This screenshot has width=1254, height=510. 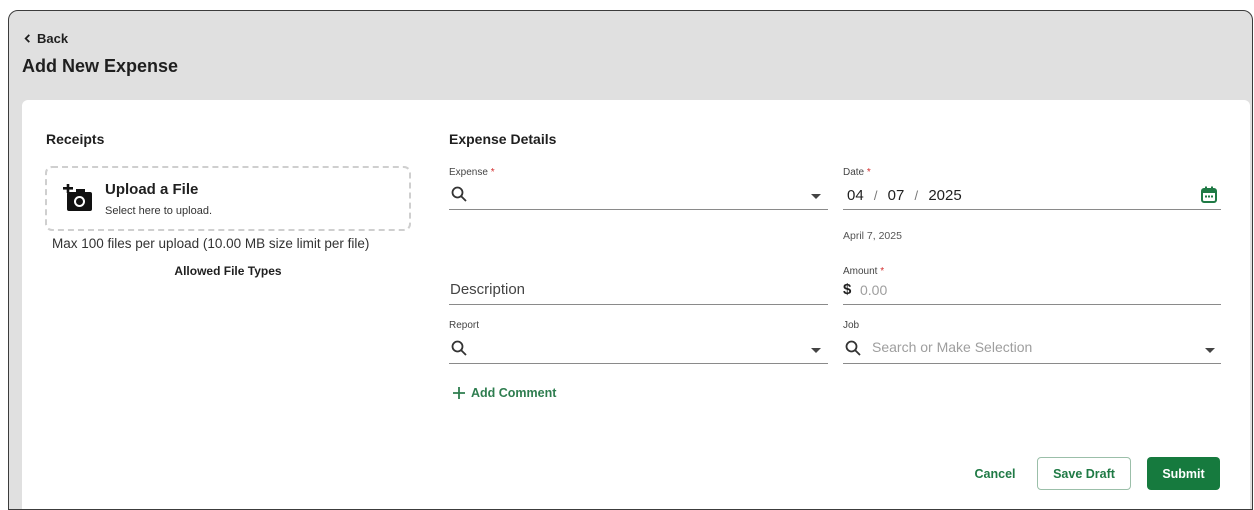 I want to click on amount-input: $ 0.00, so click(x=1032, y=291).